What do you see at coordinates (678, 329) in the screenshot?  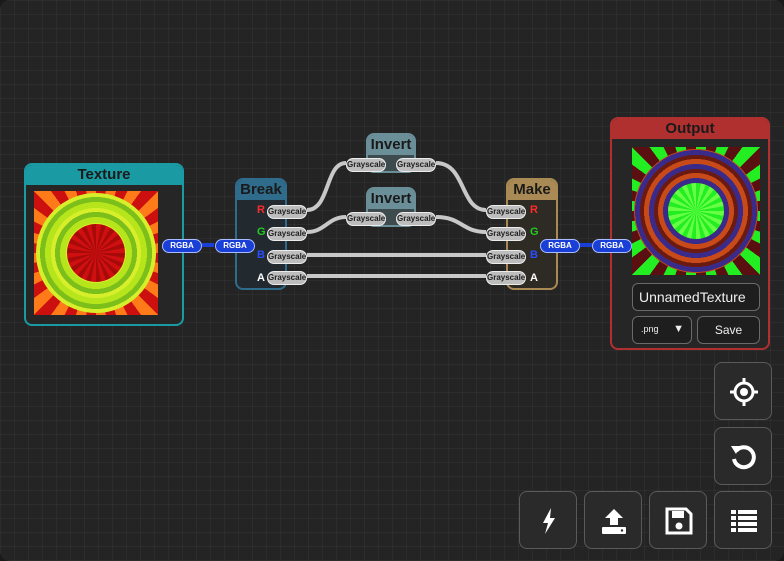 I see `chevron-down-icon: ▼` at bounding box center [678, 329].